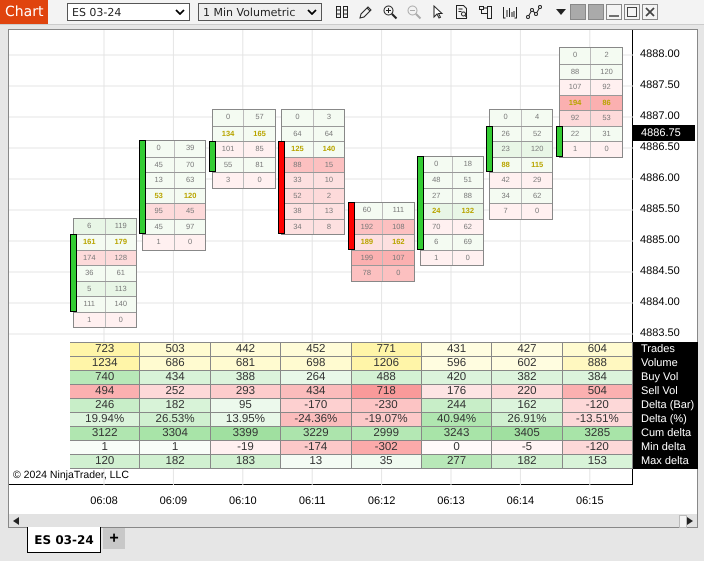  I want to click on table-cell: 427, so click(527, 350).